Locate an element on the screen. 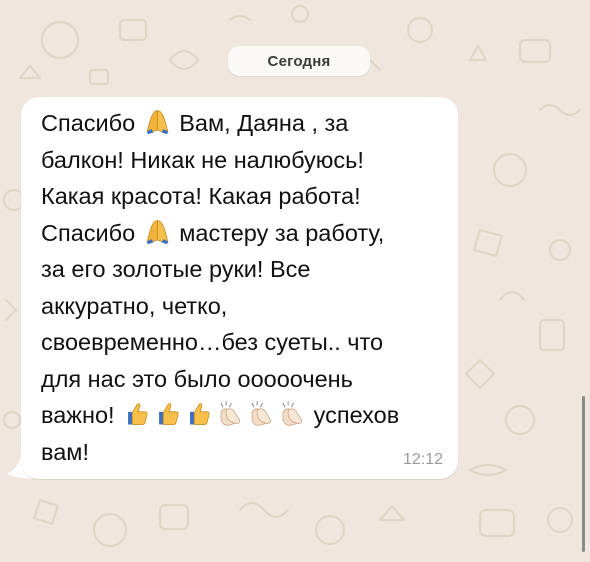  message-line: Спасибо мастеру за работу, is located at coordinates (241, 233).